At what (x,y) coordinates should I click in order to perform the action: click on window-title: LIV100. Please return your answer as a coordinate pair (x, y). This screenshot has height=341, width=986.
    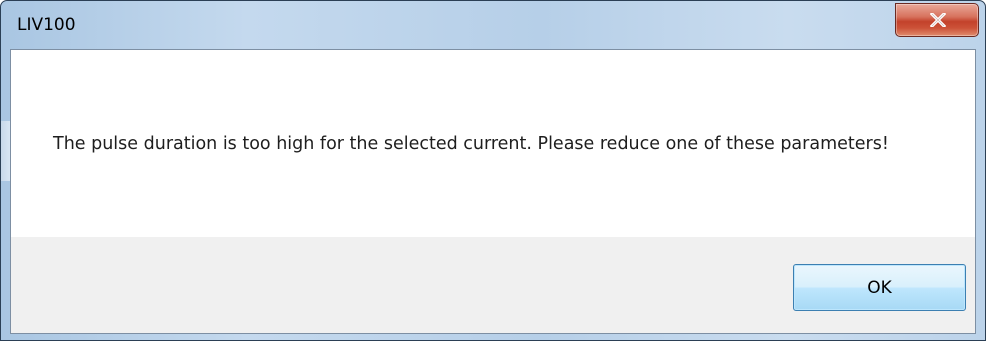
    Looking at the image, I should click on (46, 25).